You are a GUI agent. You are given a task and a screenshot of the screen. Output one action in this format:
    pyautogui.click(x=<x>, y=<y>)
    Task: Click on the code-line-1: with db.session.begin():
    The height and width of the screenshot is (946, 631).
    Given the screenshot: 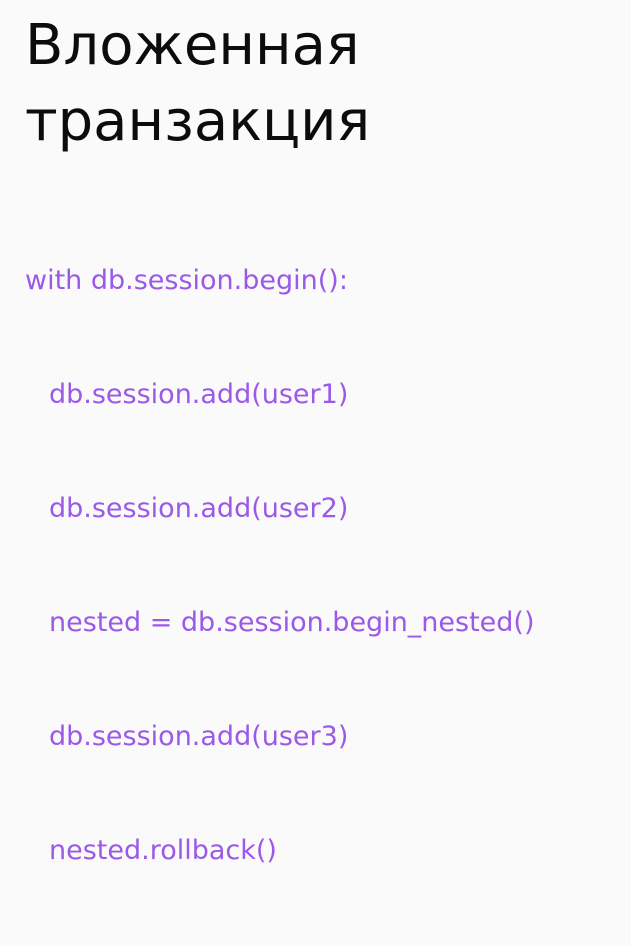 What is the action you would take?
    pyautogui.click(x=186, y=280)
    